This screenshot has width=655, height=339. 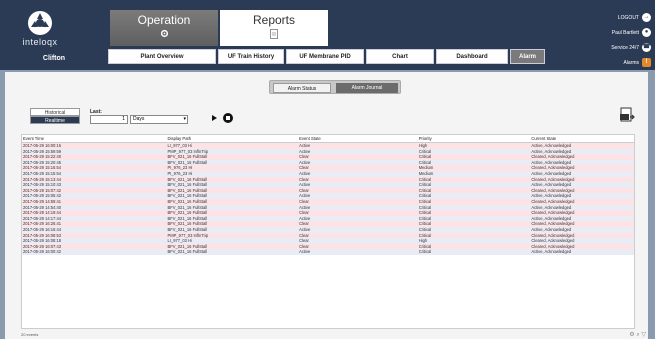 I want to click on user-icon: ●, so click(x=646, y=32).